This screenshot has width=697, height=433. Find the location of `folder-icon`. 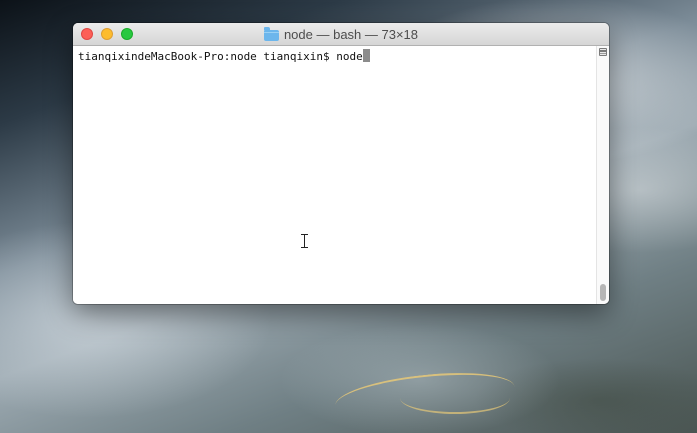

folder-icon is located at coordinates (271, 33).